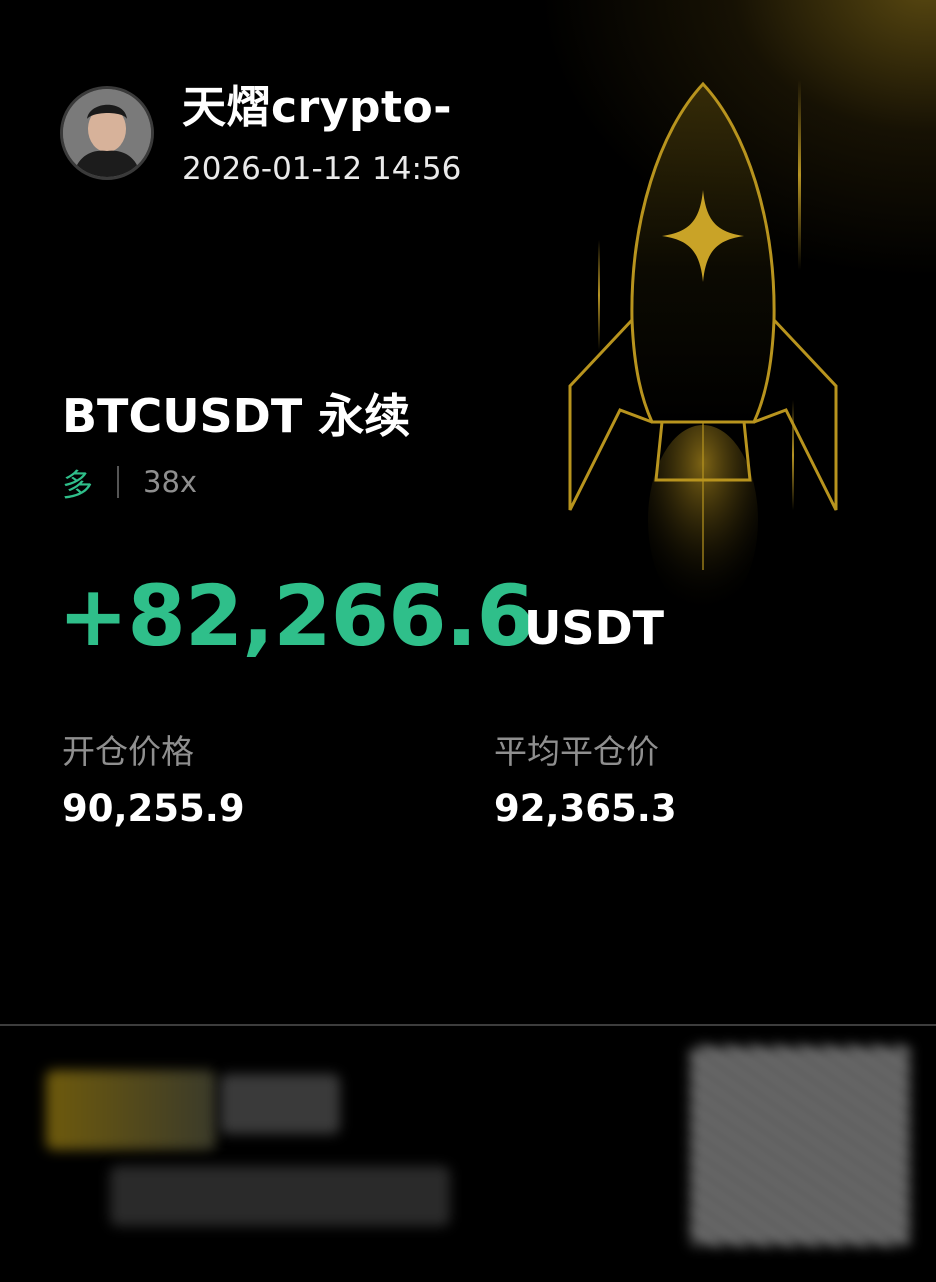  I want to click on pnl-unit: USDT, so click(594, 628).